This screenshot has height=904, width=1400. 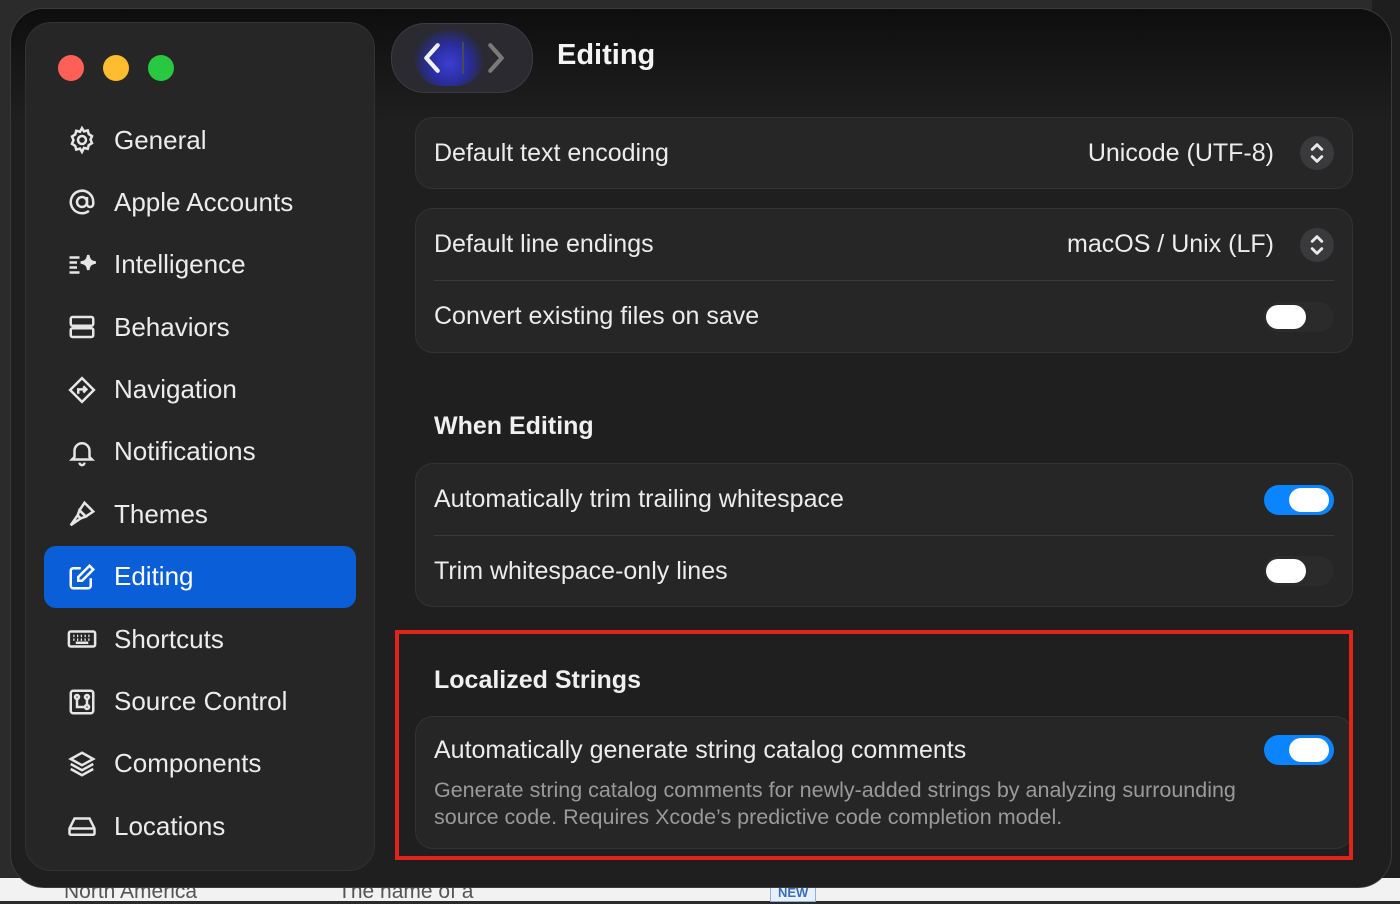 I want to click on sidebar-item-label: Themes, so click(x=161, y=513).